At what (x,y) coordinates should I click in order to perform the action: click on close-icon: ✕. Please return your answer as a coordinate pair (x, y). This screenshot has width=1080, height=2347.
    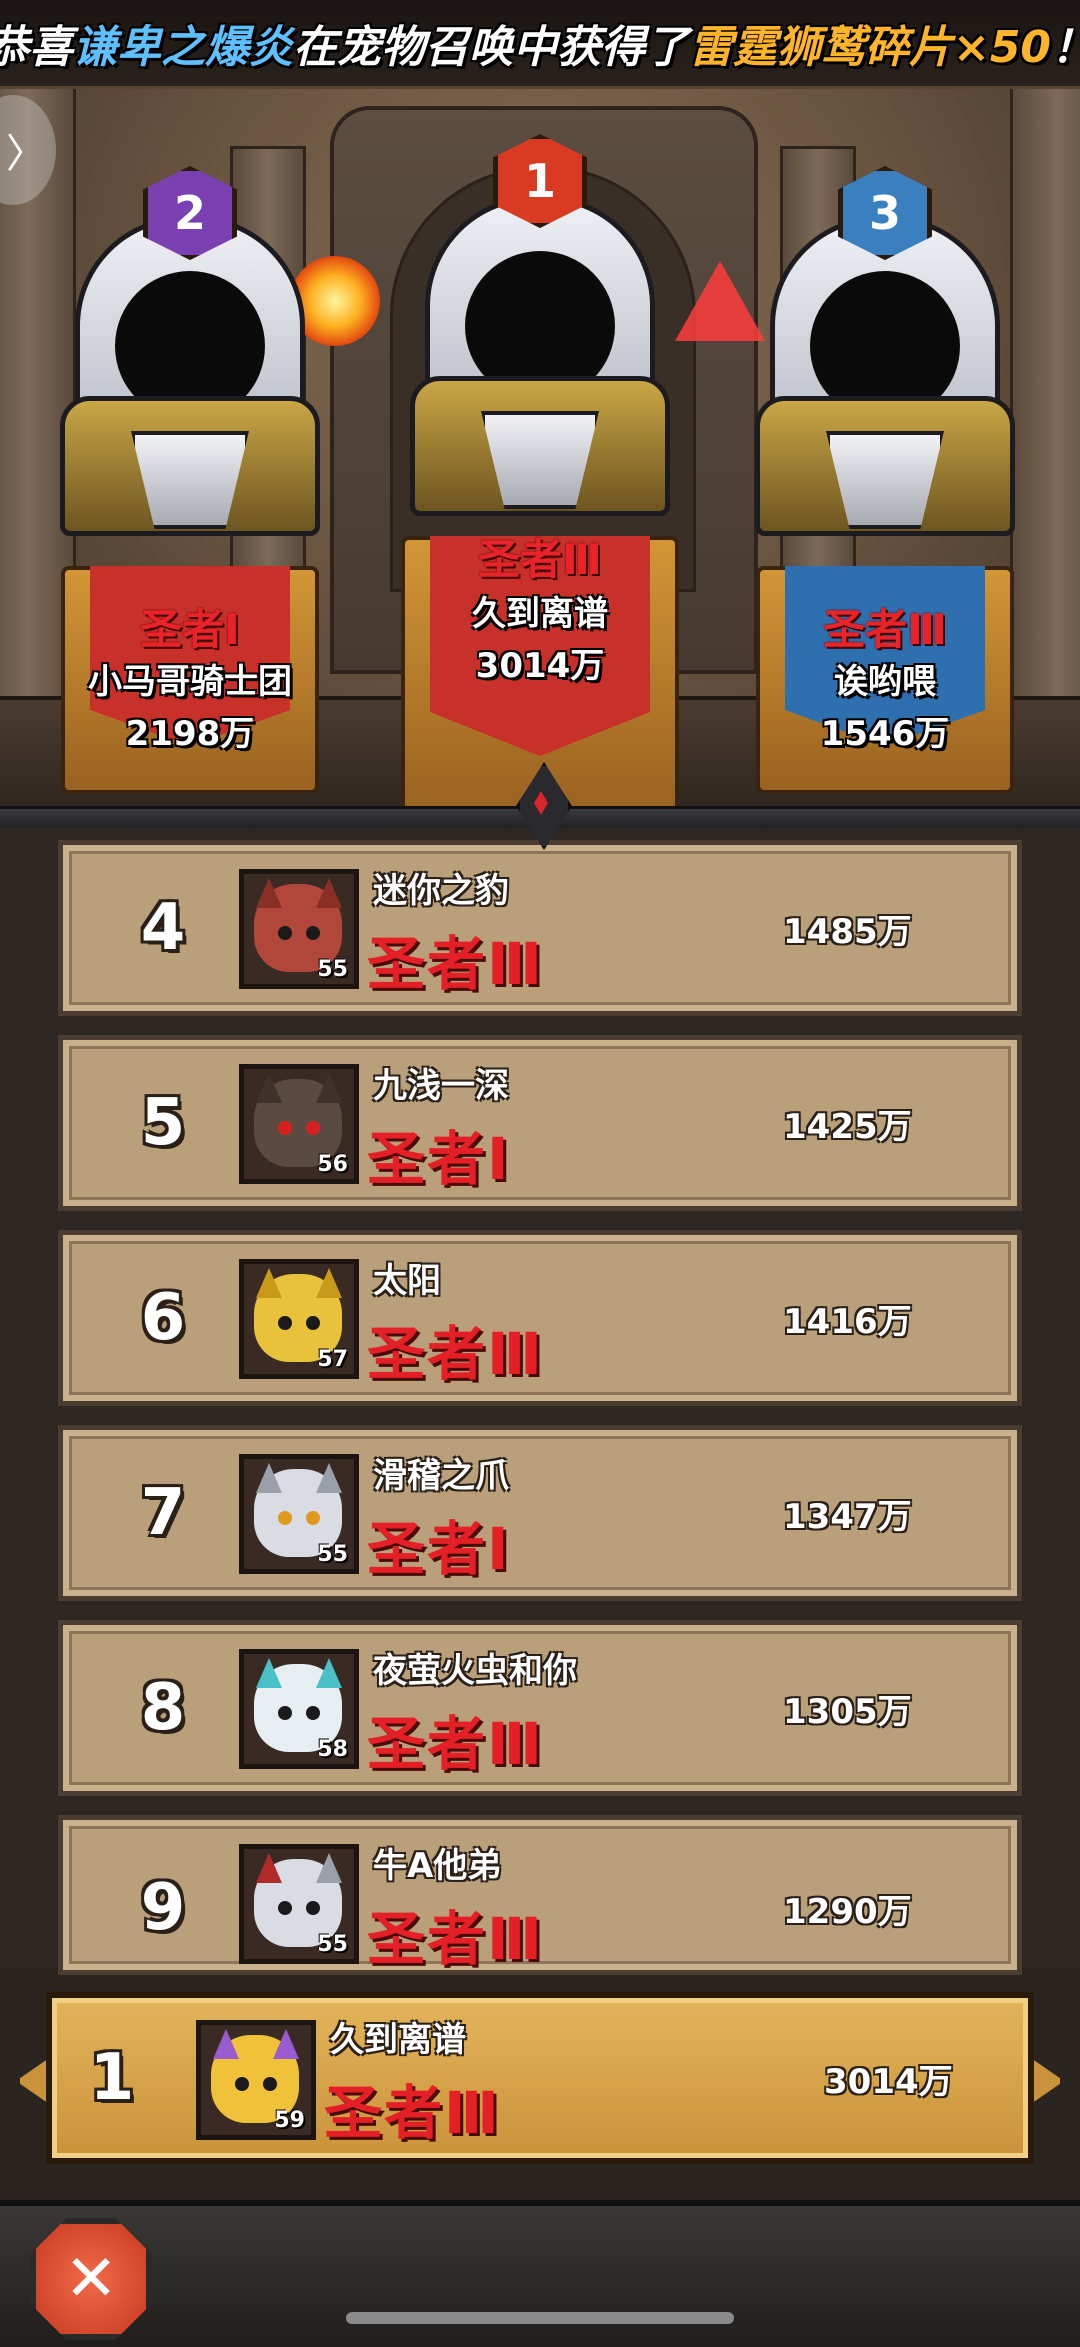
    Looking at the image, I should click on (91, 2279).